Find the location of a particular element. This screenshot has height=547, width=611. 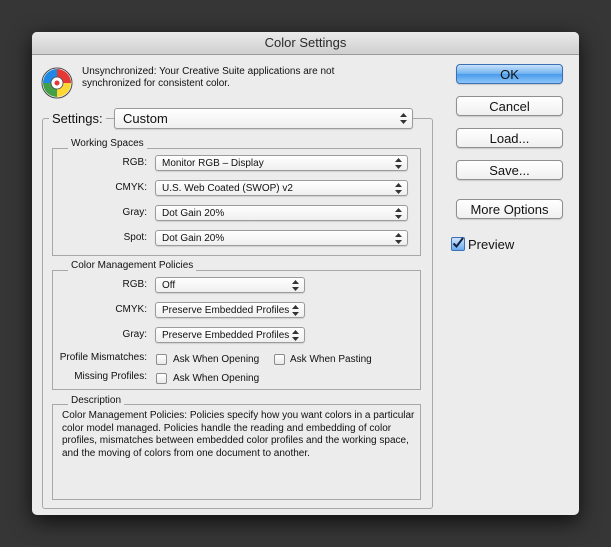

ws-cmyk-select: U.S. Web Coated (SWOP) v2 is located at coordinates (281, 188).